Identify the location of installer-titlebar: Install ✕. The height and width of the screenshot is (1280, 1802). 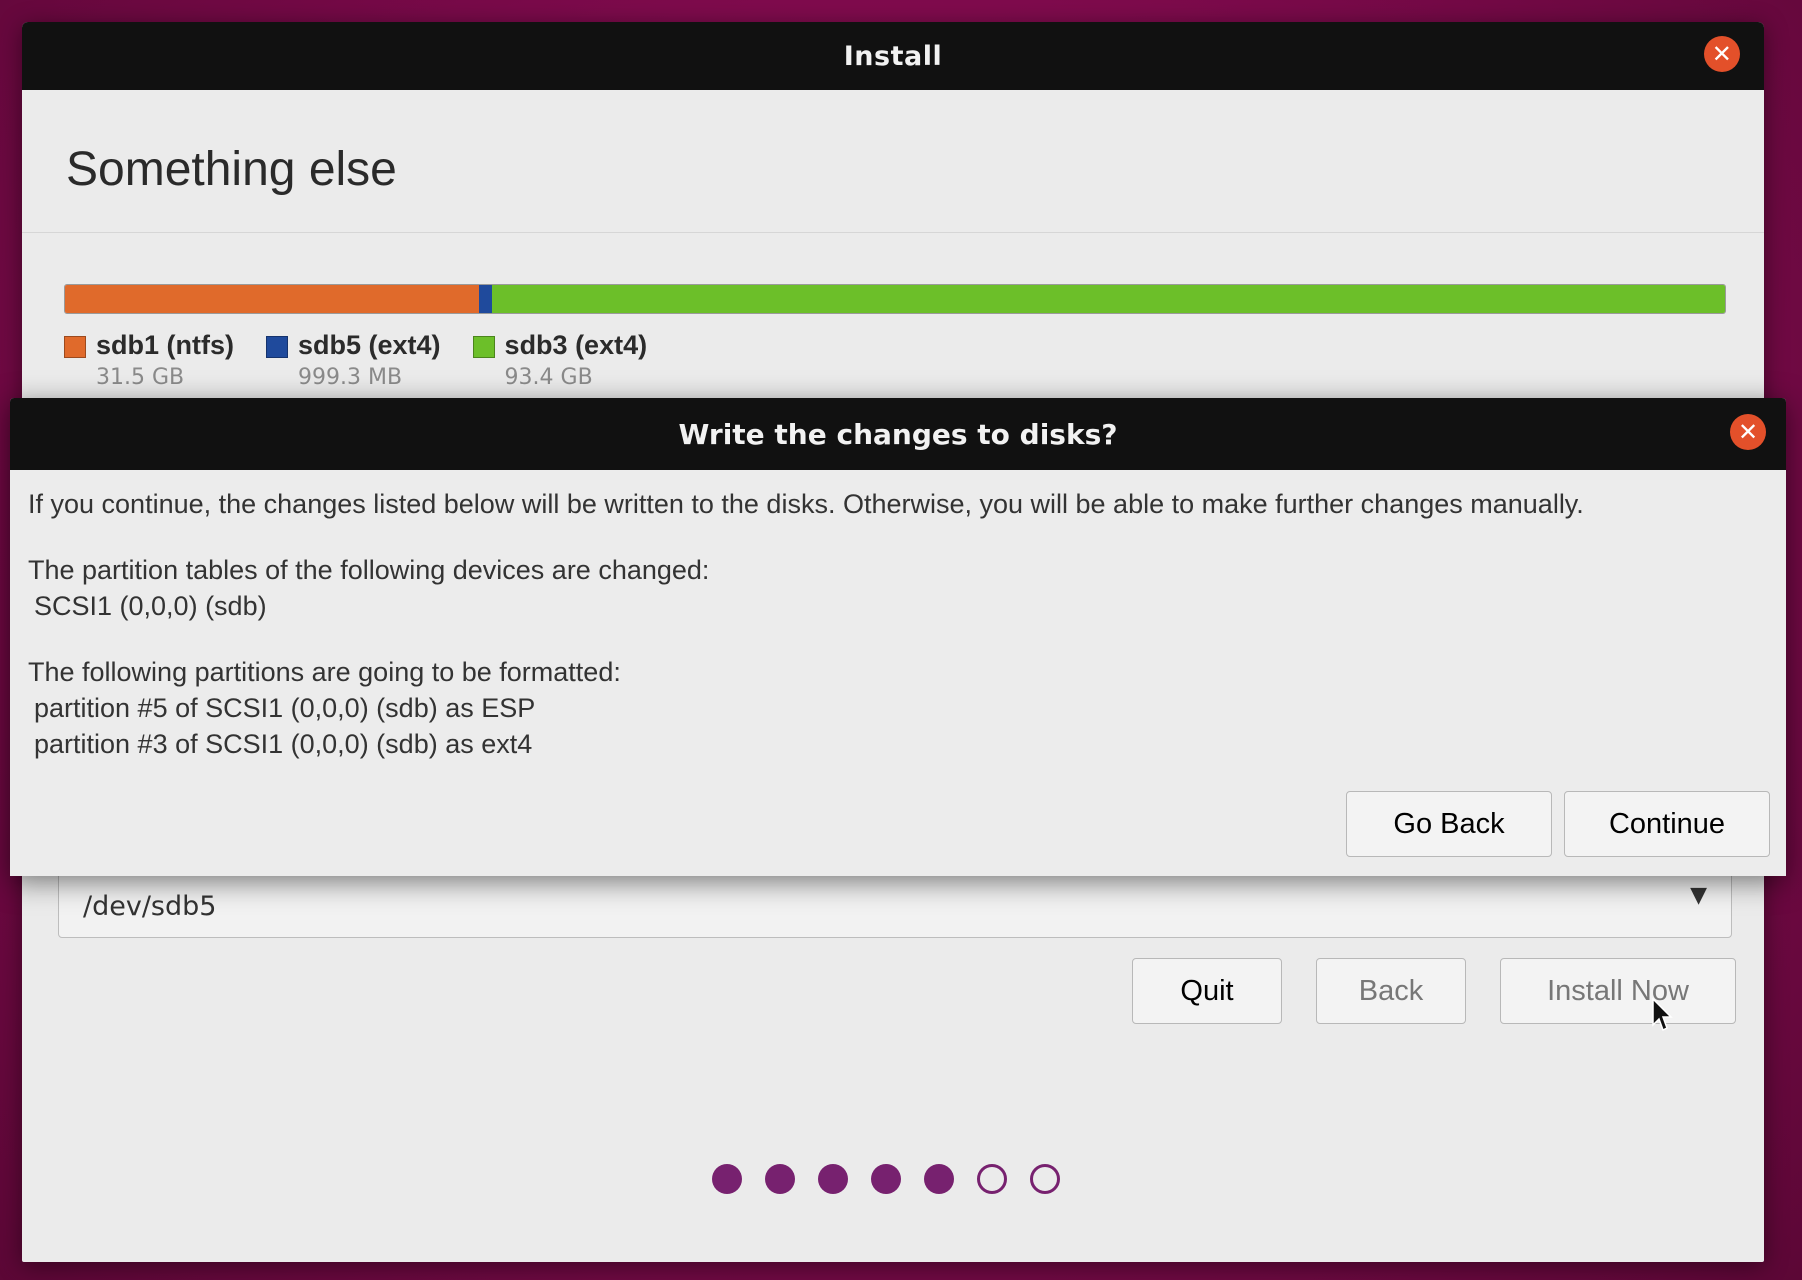
(893, 56).